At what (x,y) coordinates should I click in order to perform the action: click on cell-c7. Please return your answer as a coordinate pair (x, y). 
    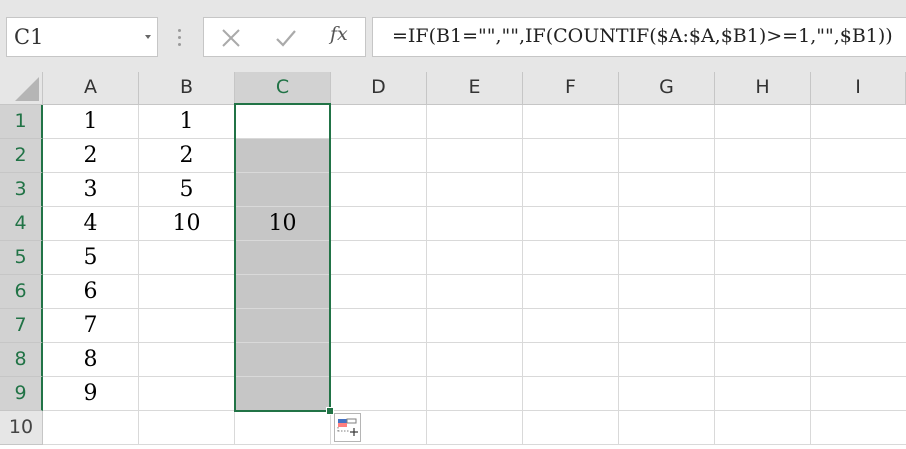
    Looking at the image, I should click on (283, 326).